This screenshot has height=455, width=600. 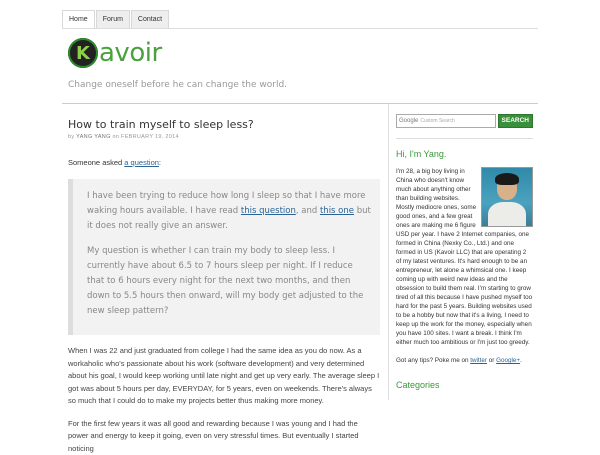 What do you see at coordinates (388, 252) in the screenshot?
I see `sidebar-divider` at bounding box center [388, 252].